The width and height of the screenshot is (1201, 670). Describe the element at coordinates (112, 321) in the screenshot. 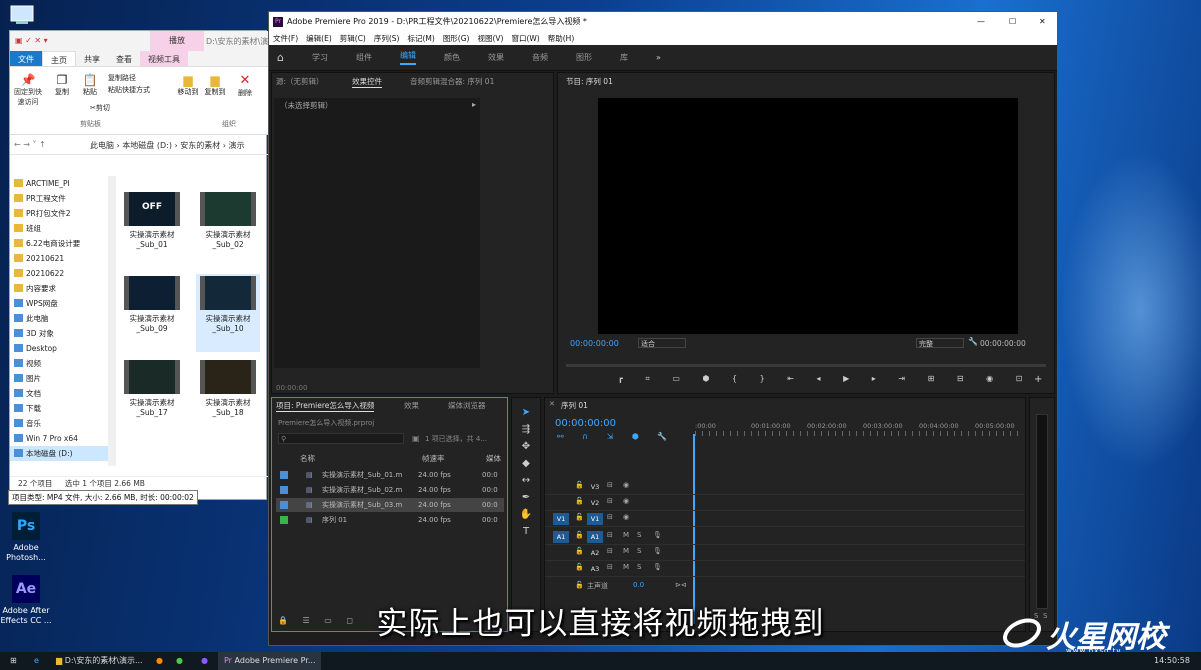

I see `nav-scrollbar` at that location.